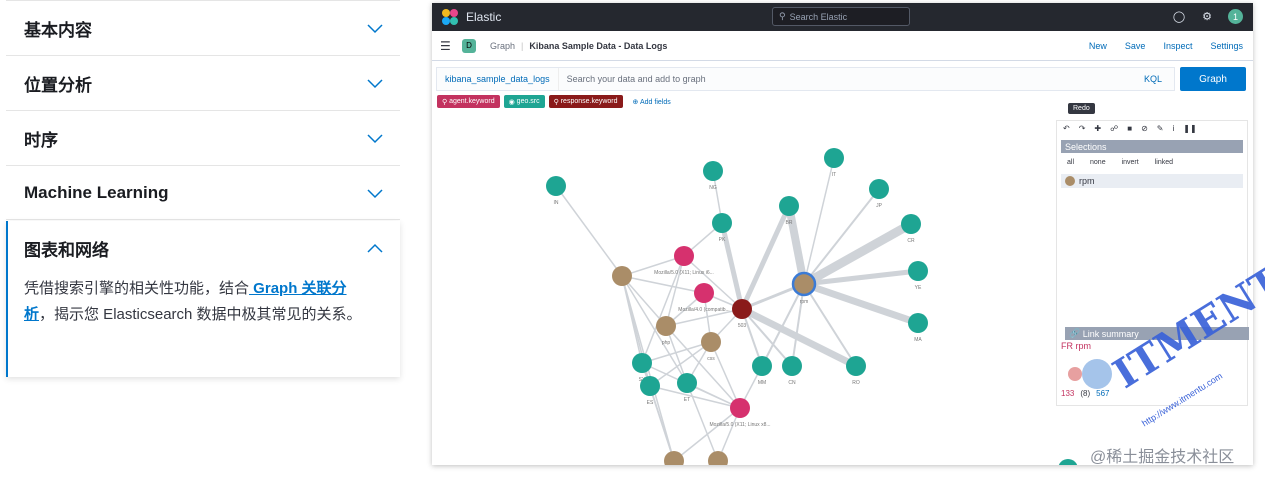 The width and height of the screenshot is (1265, 480). I want to click on breadcrumb-graph: Graph, so click(502, 46).